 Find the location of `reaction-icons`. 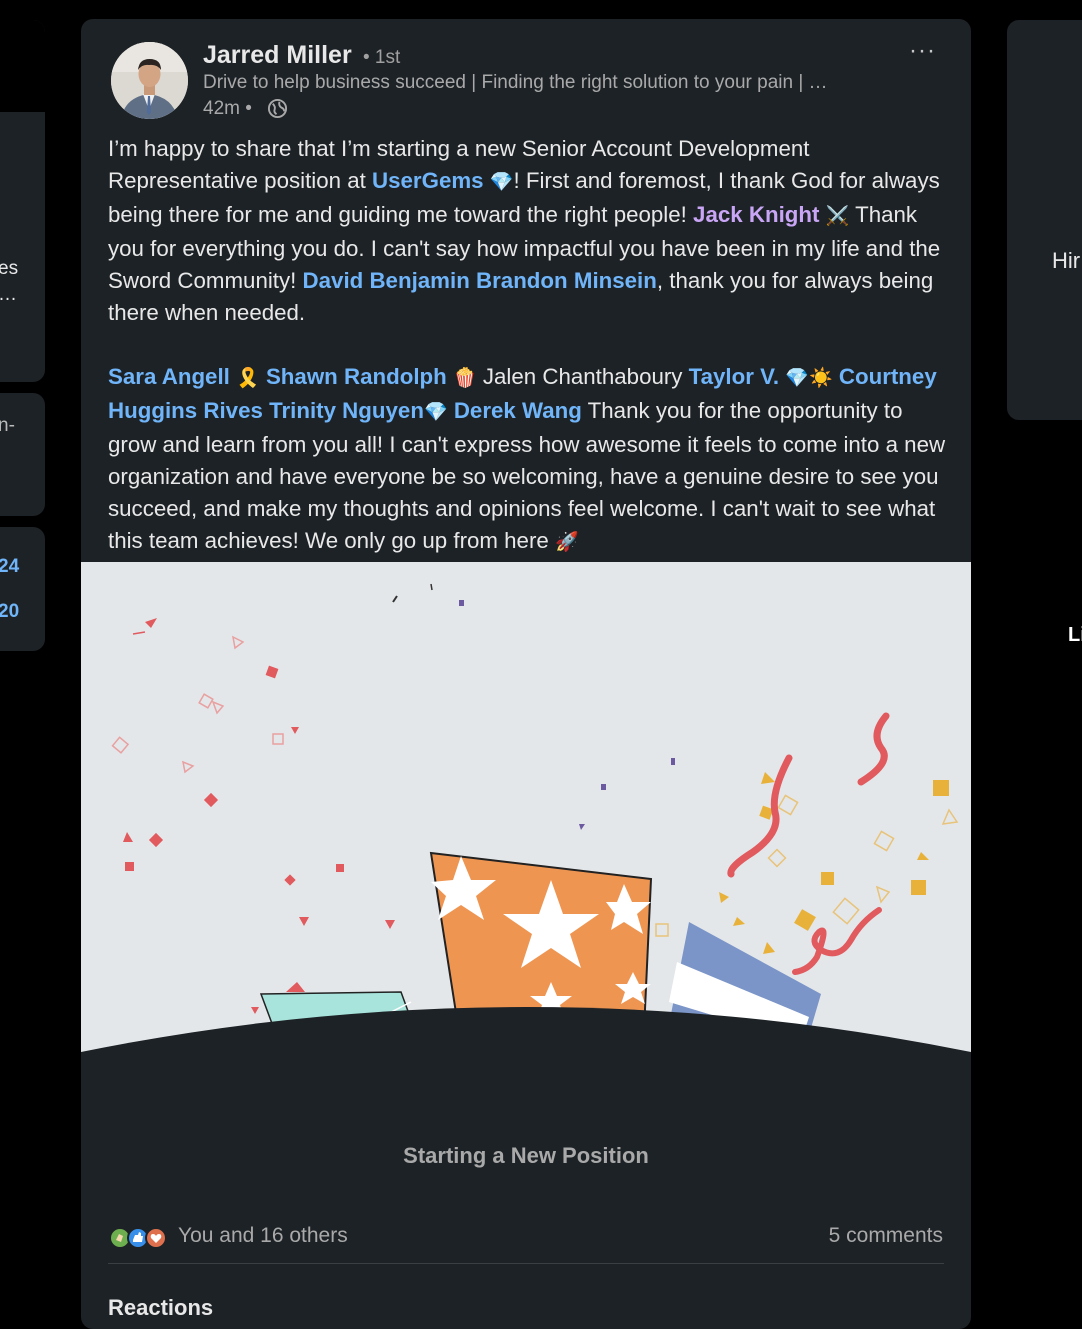

reaction-icons is located at coordinates (139, 1238).